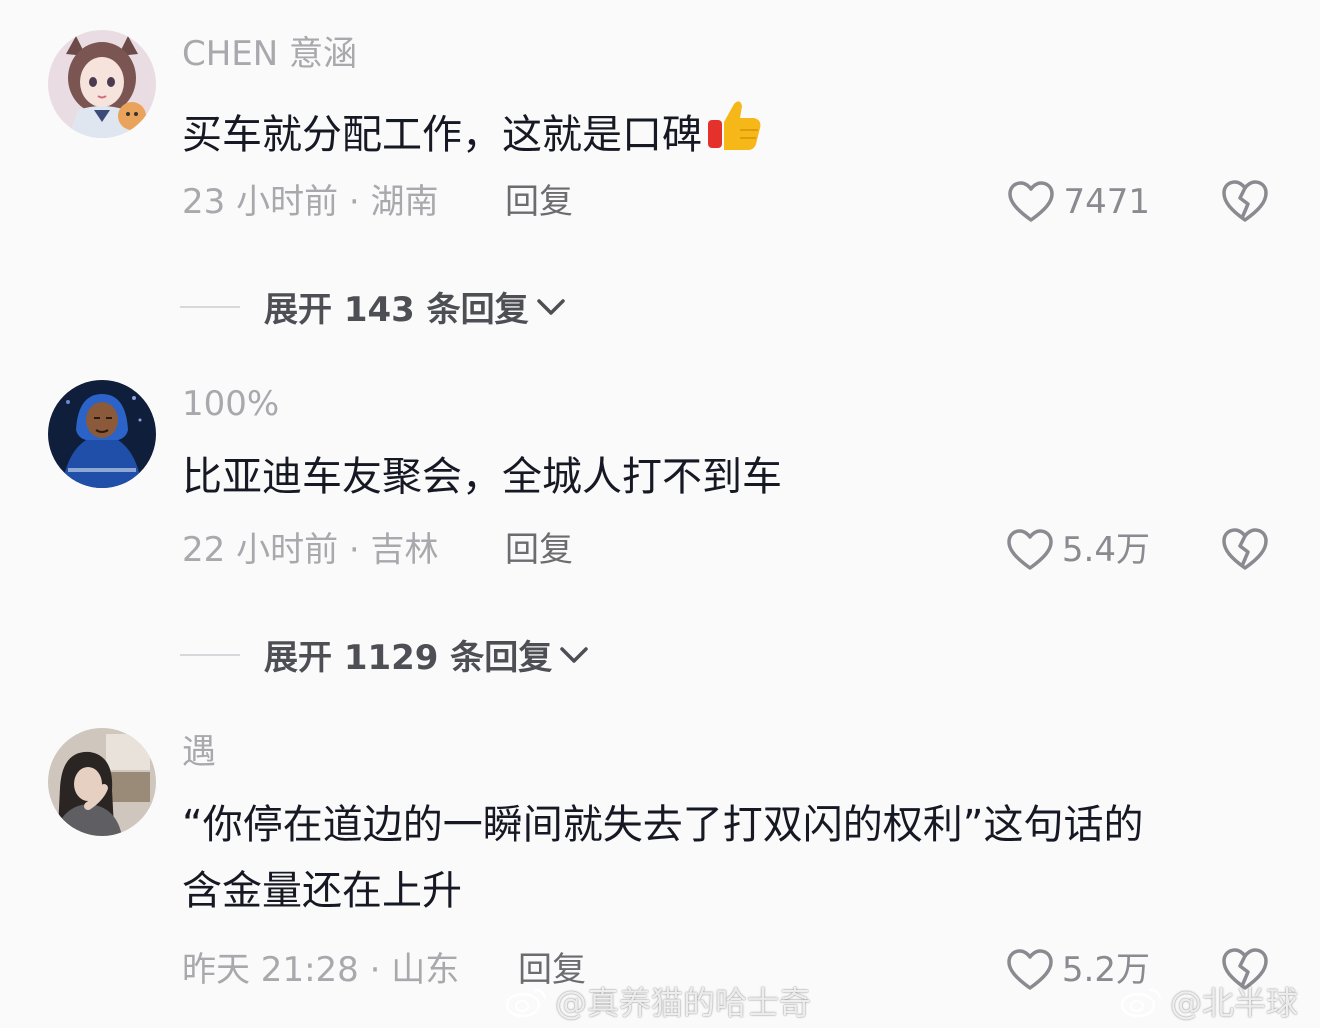 Image resolution: width=1320 pixels, height=1028 pixels. I want to click on expand-replies-button: 展开 1129 条回复, so click(386, 654).